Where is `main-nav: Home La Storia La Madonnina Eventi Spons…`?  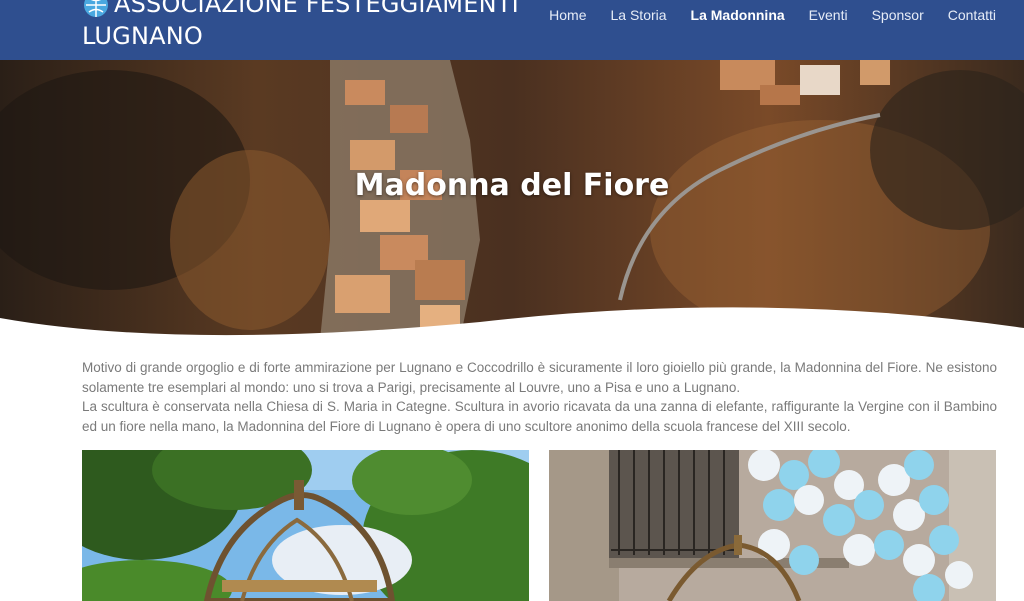 main-nav: Home La Storia La Madonnina Eventi Spons… is located at coordinates (772, 15).